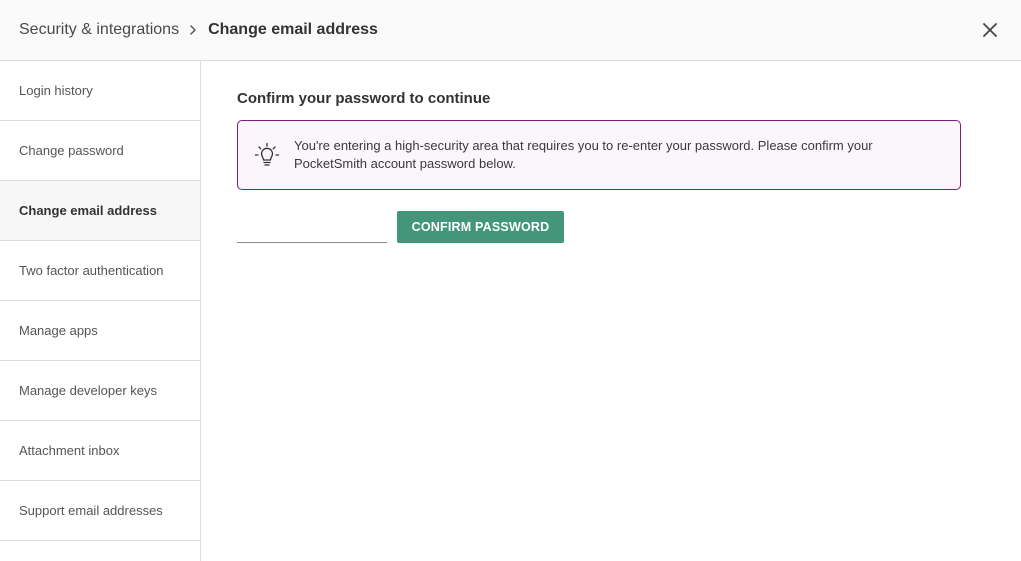 This screenshot has height=561, width=1021. I want to click on sidebar-item-change-password: Change password, so click(100, 151).